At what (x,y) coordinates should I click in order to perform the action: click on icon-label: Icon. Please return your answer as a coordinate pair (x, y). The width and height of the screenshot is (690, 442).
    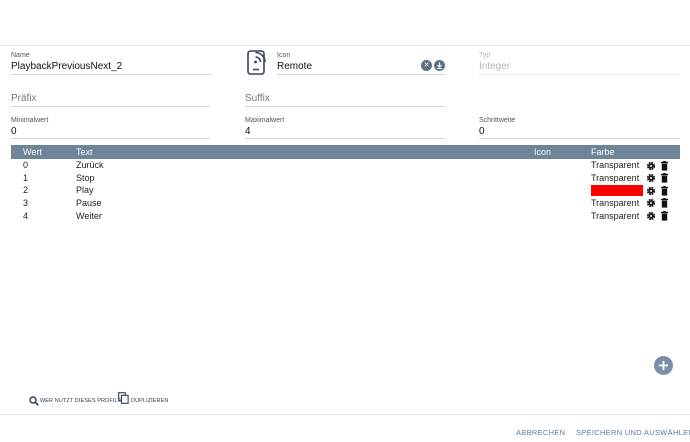
    Looking at the image, I should click on (284, 55).